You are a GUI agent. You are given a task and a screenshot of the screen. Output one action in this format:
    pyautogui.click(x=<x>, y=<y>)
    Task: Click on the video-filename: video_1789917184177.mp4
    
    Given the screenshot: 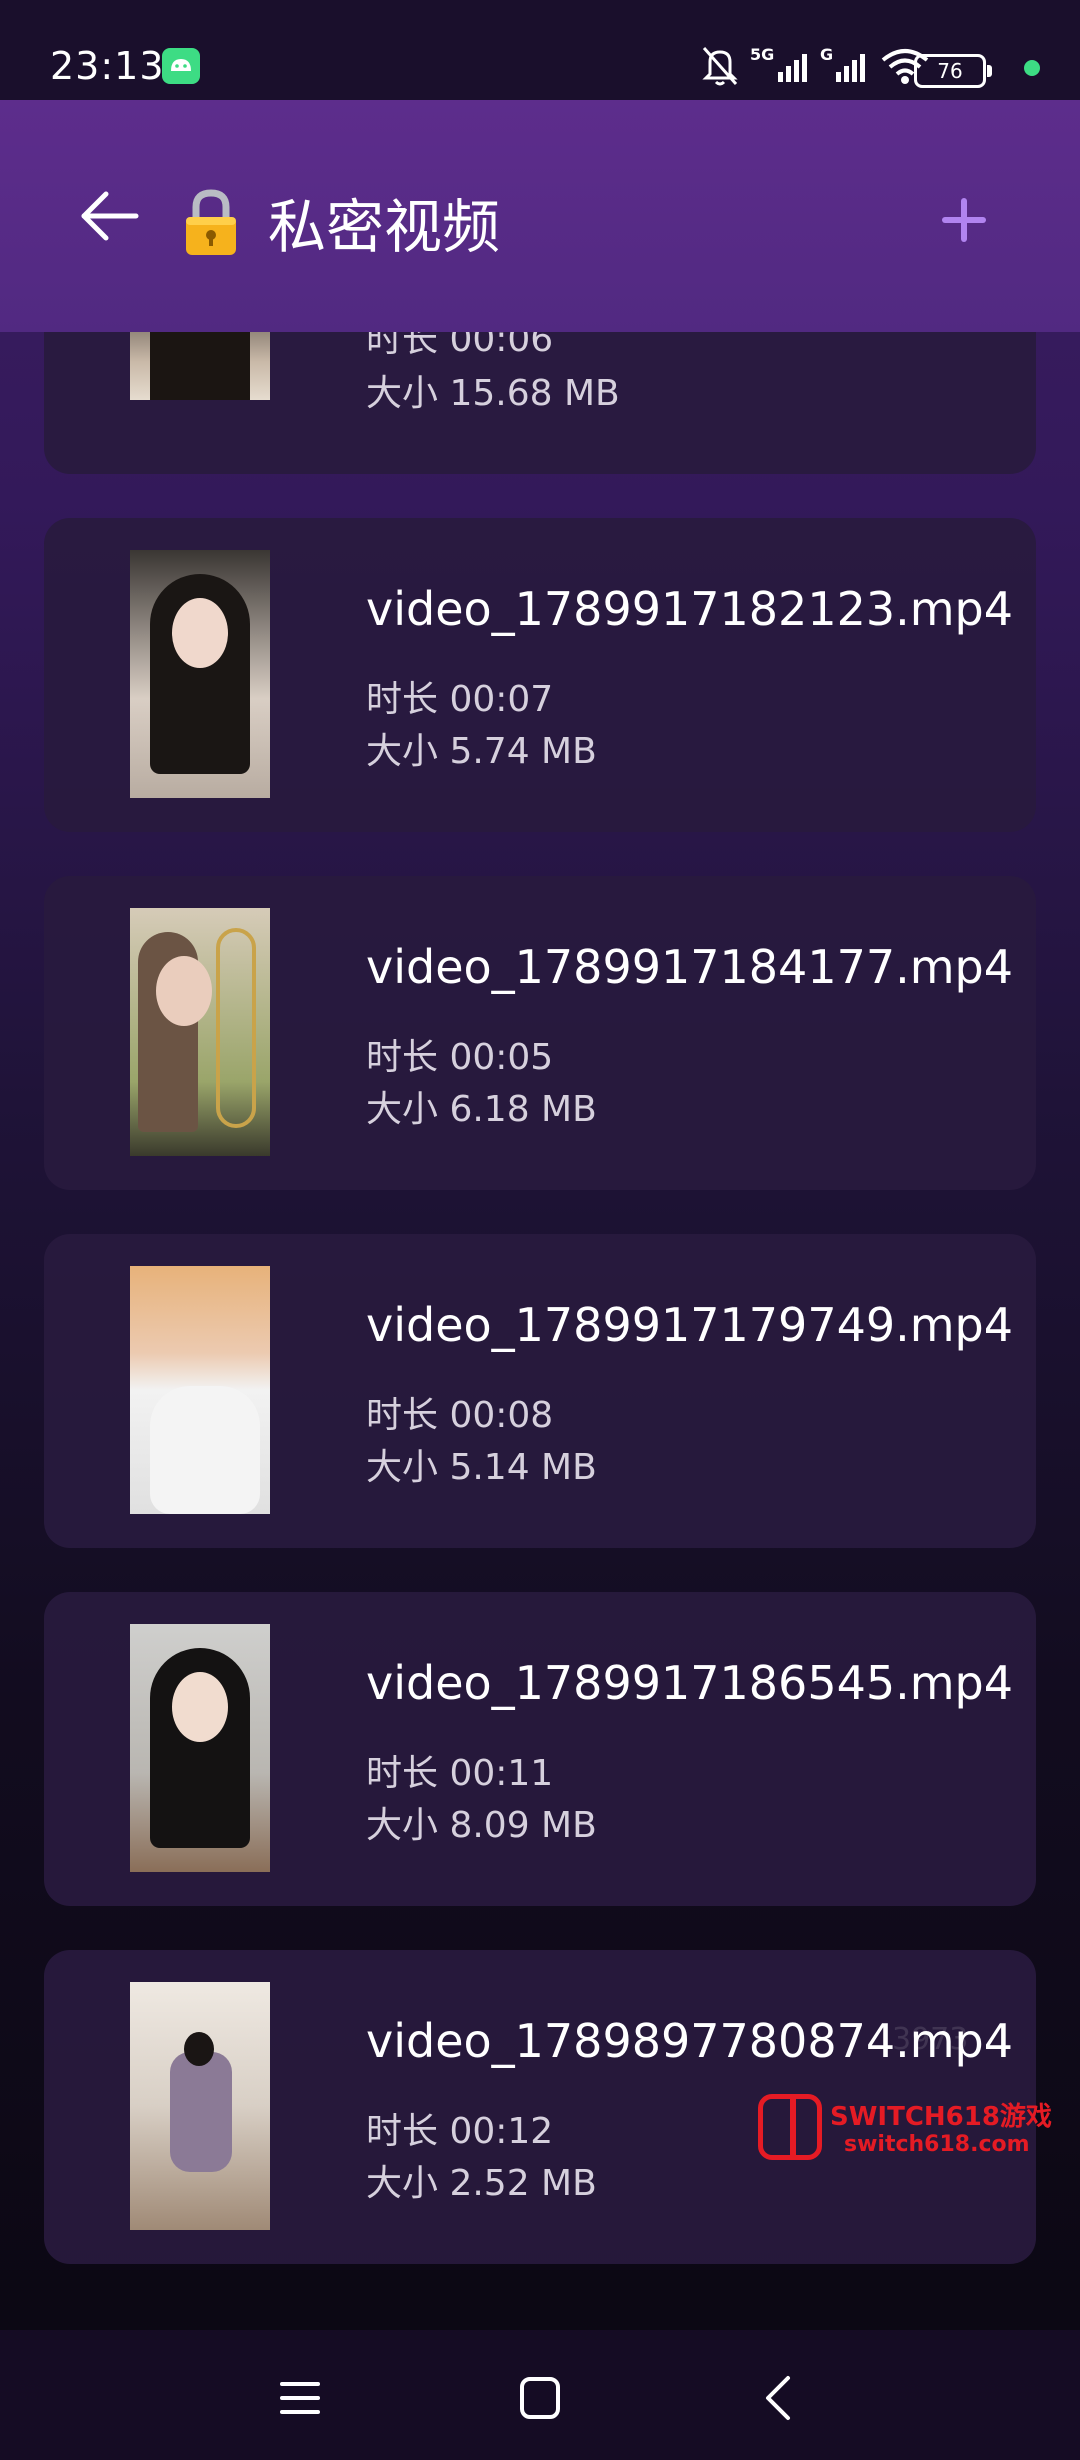 What is the action you would take?
    pyautogui.click(x=690, y=967)
    